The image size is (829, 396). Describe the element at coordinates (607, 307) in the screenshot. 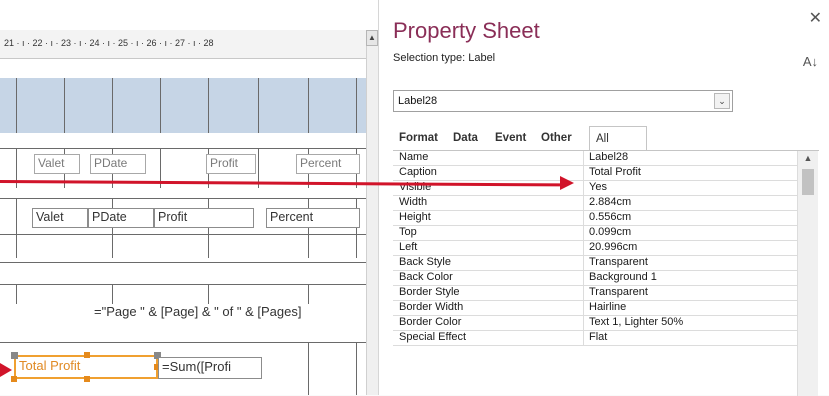

I see `property-value: Hairline` at that location.